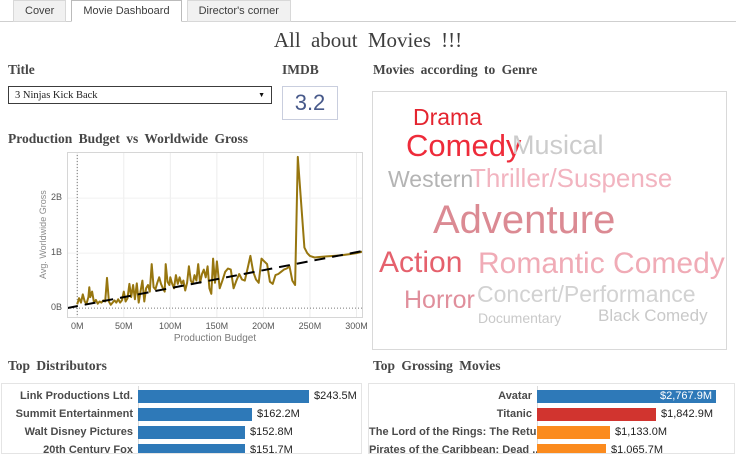 The image size is (736, 454). I want to click on top-grossing-title: Top Grossing Movies, so click(437, 365).